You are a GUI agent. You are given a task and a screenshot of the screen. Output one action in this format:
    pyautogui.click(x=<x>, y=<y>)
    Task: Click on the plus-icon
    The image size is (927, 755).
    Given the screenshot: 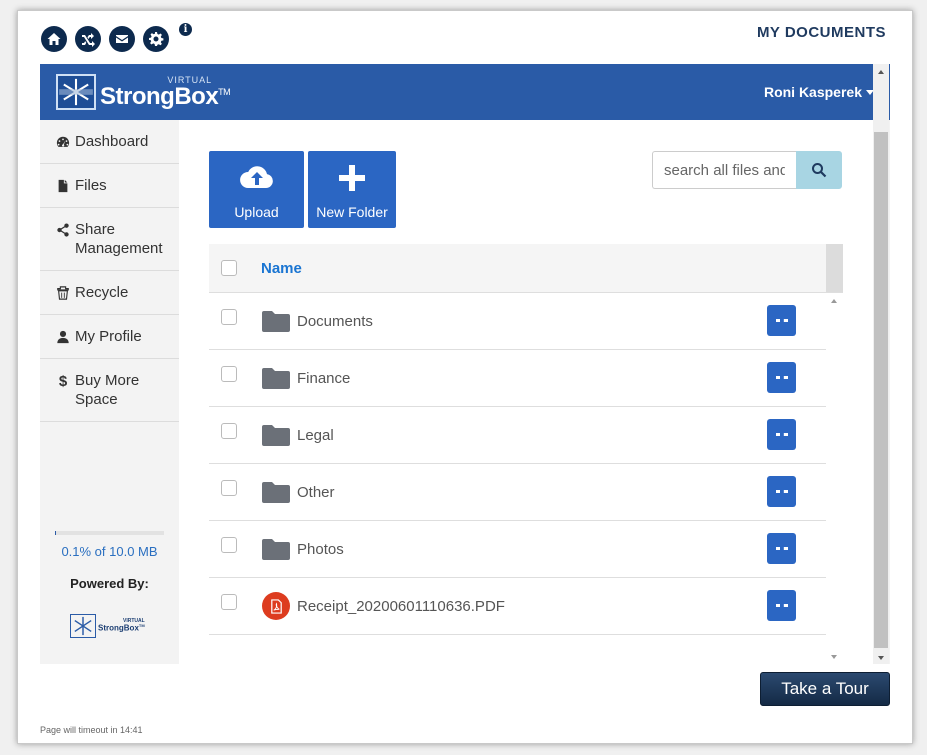 What is the action you would take?
    pyautogui.click(x=352, y=178)
    